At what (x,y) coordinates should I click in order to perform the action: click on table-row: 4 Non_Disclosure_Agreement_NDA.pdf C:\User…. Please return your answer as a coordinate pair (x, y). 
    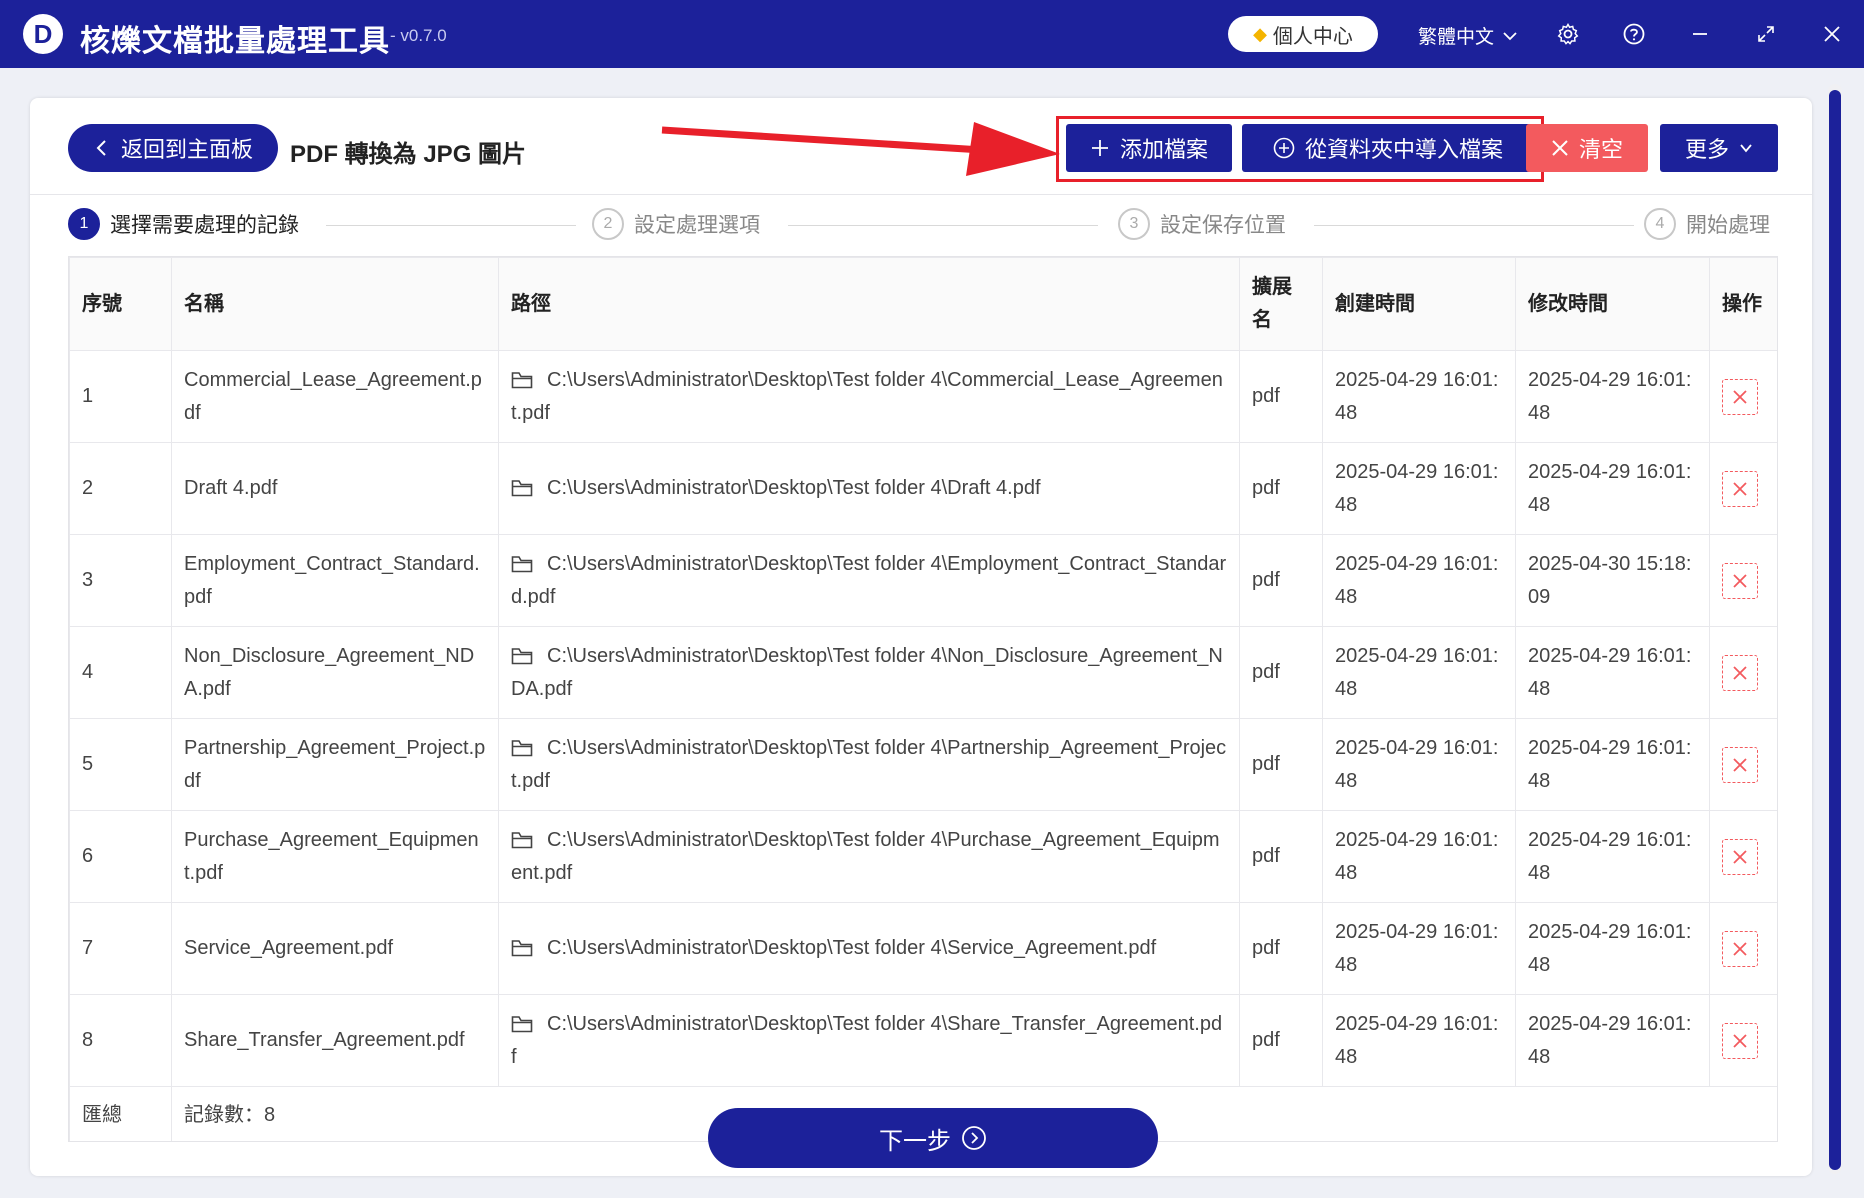
    Looking at the image, I should click on (923, 672).